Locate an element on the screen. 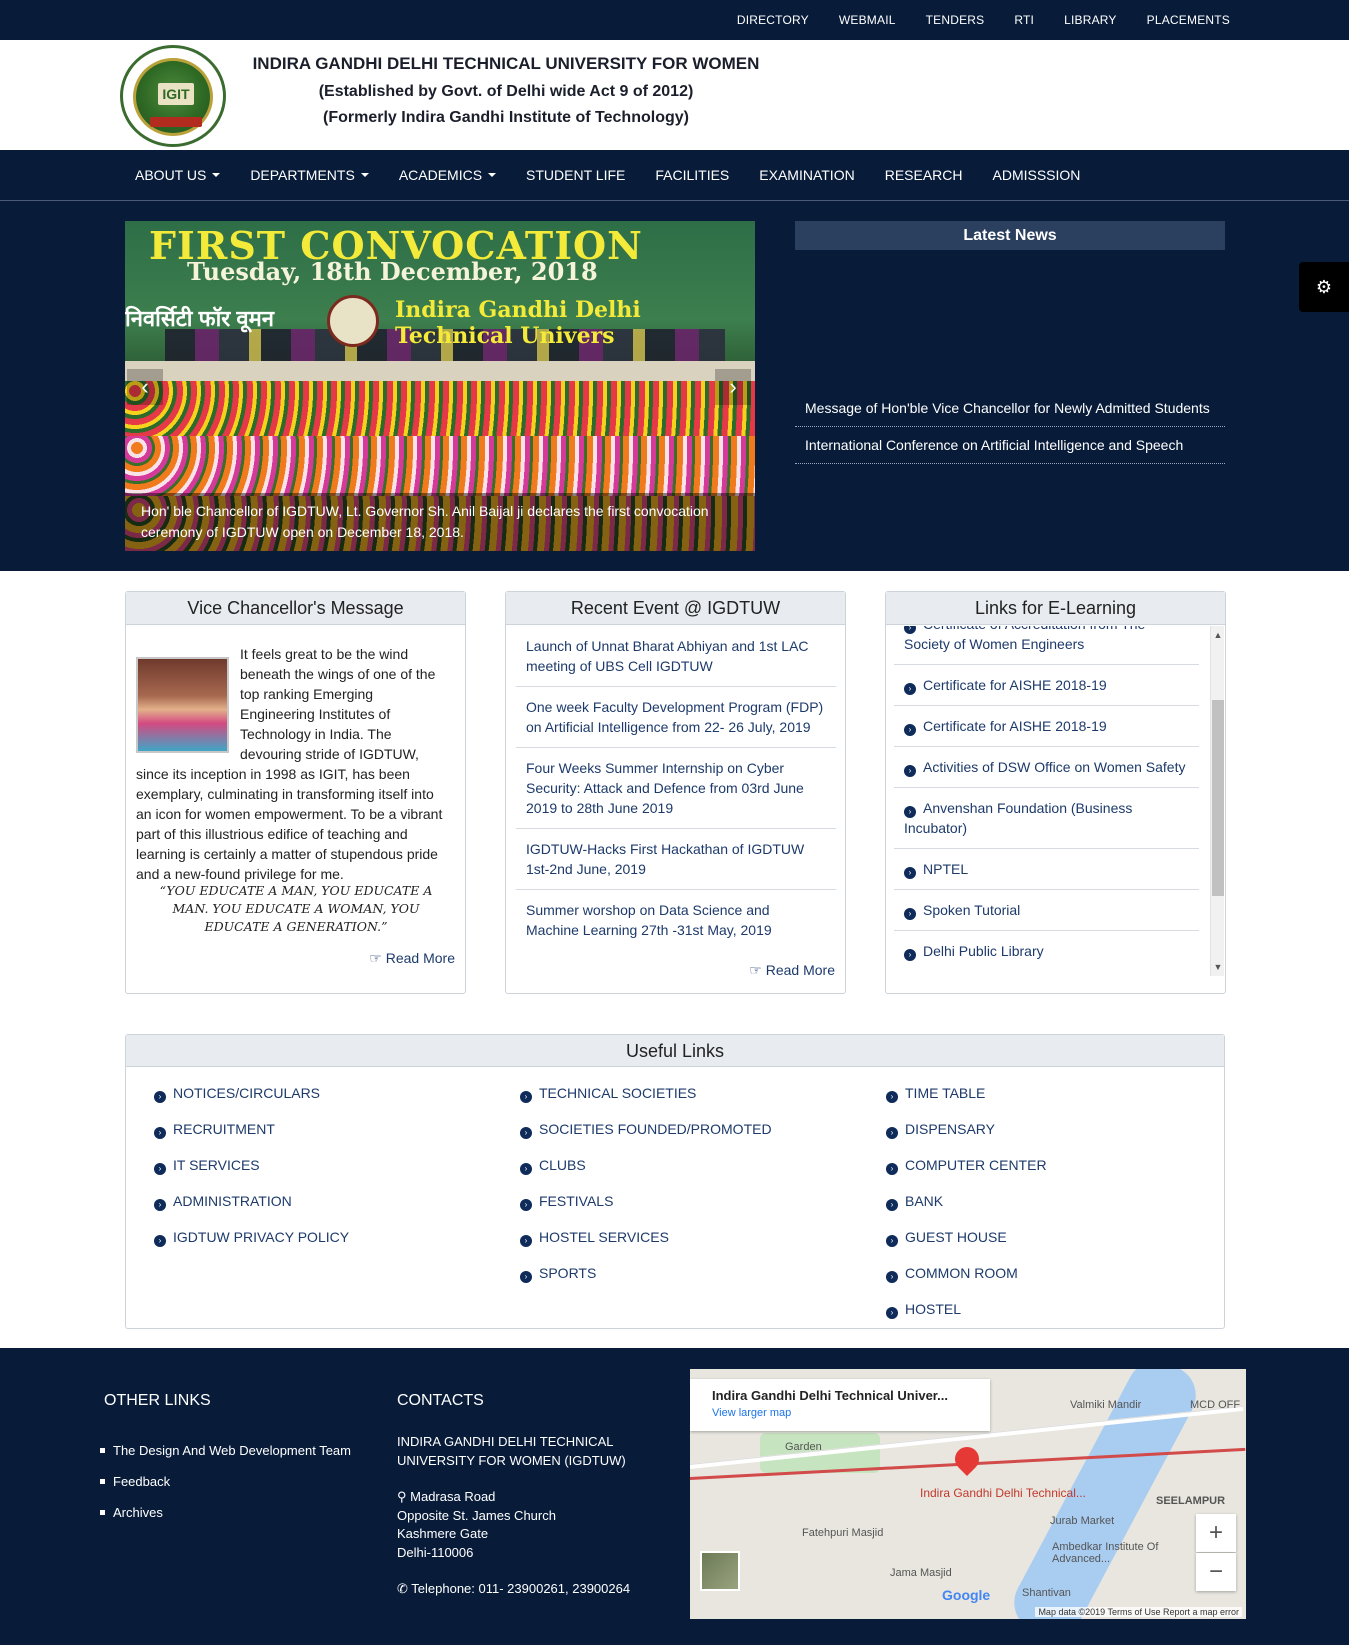 This screenshot has height=1645, width=1349. nav-research: RESEARCH is located at coordinates (924, 175).